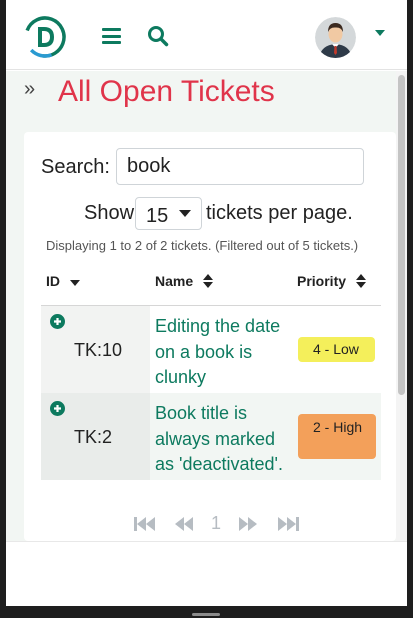 The height and width of the screenshot is (618, 413). I want to click on search-input, so click(240, 166).